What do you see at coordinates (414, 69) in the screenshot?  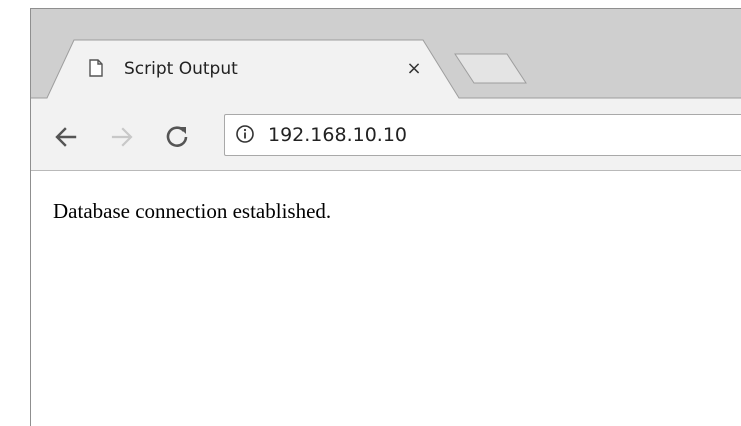 I see `tab-close-icon: ×` at bounding box center [414, 69].